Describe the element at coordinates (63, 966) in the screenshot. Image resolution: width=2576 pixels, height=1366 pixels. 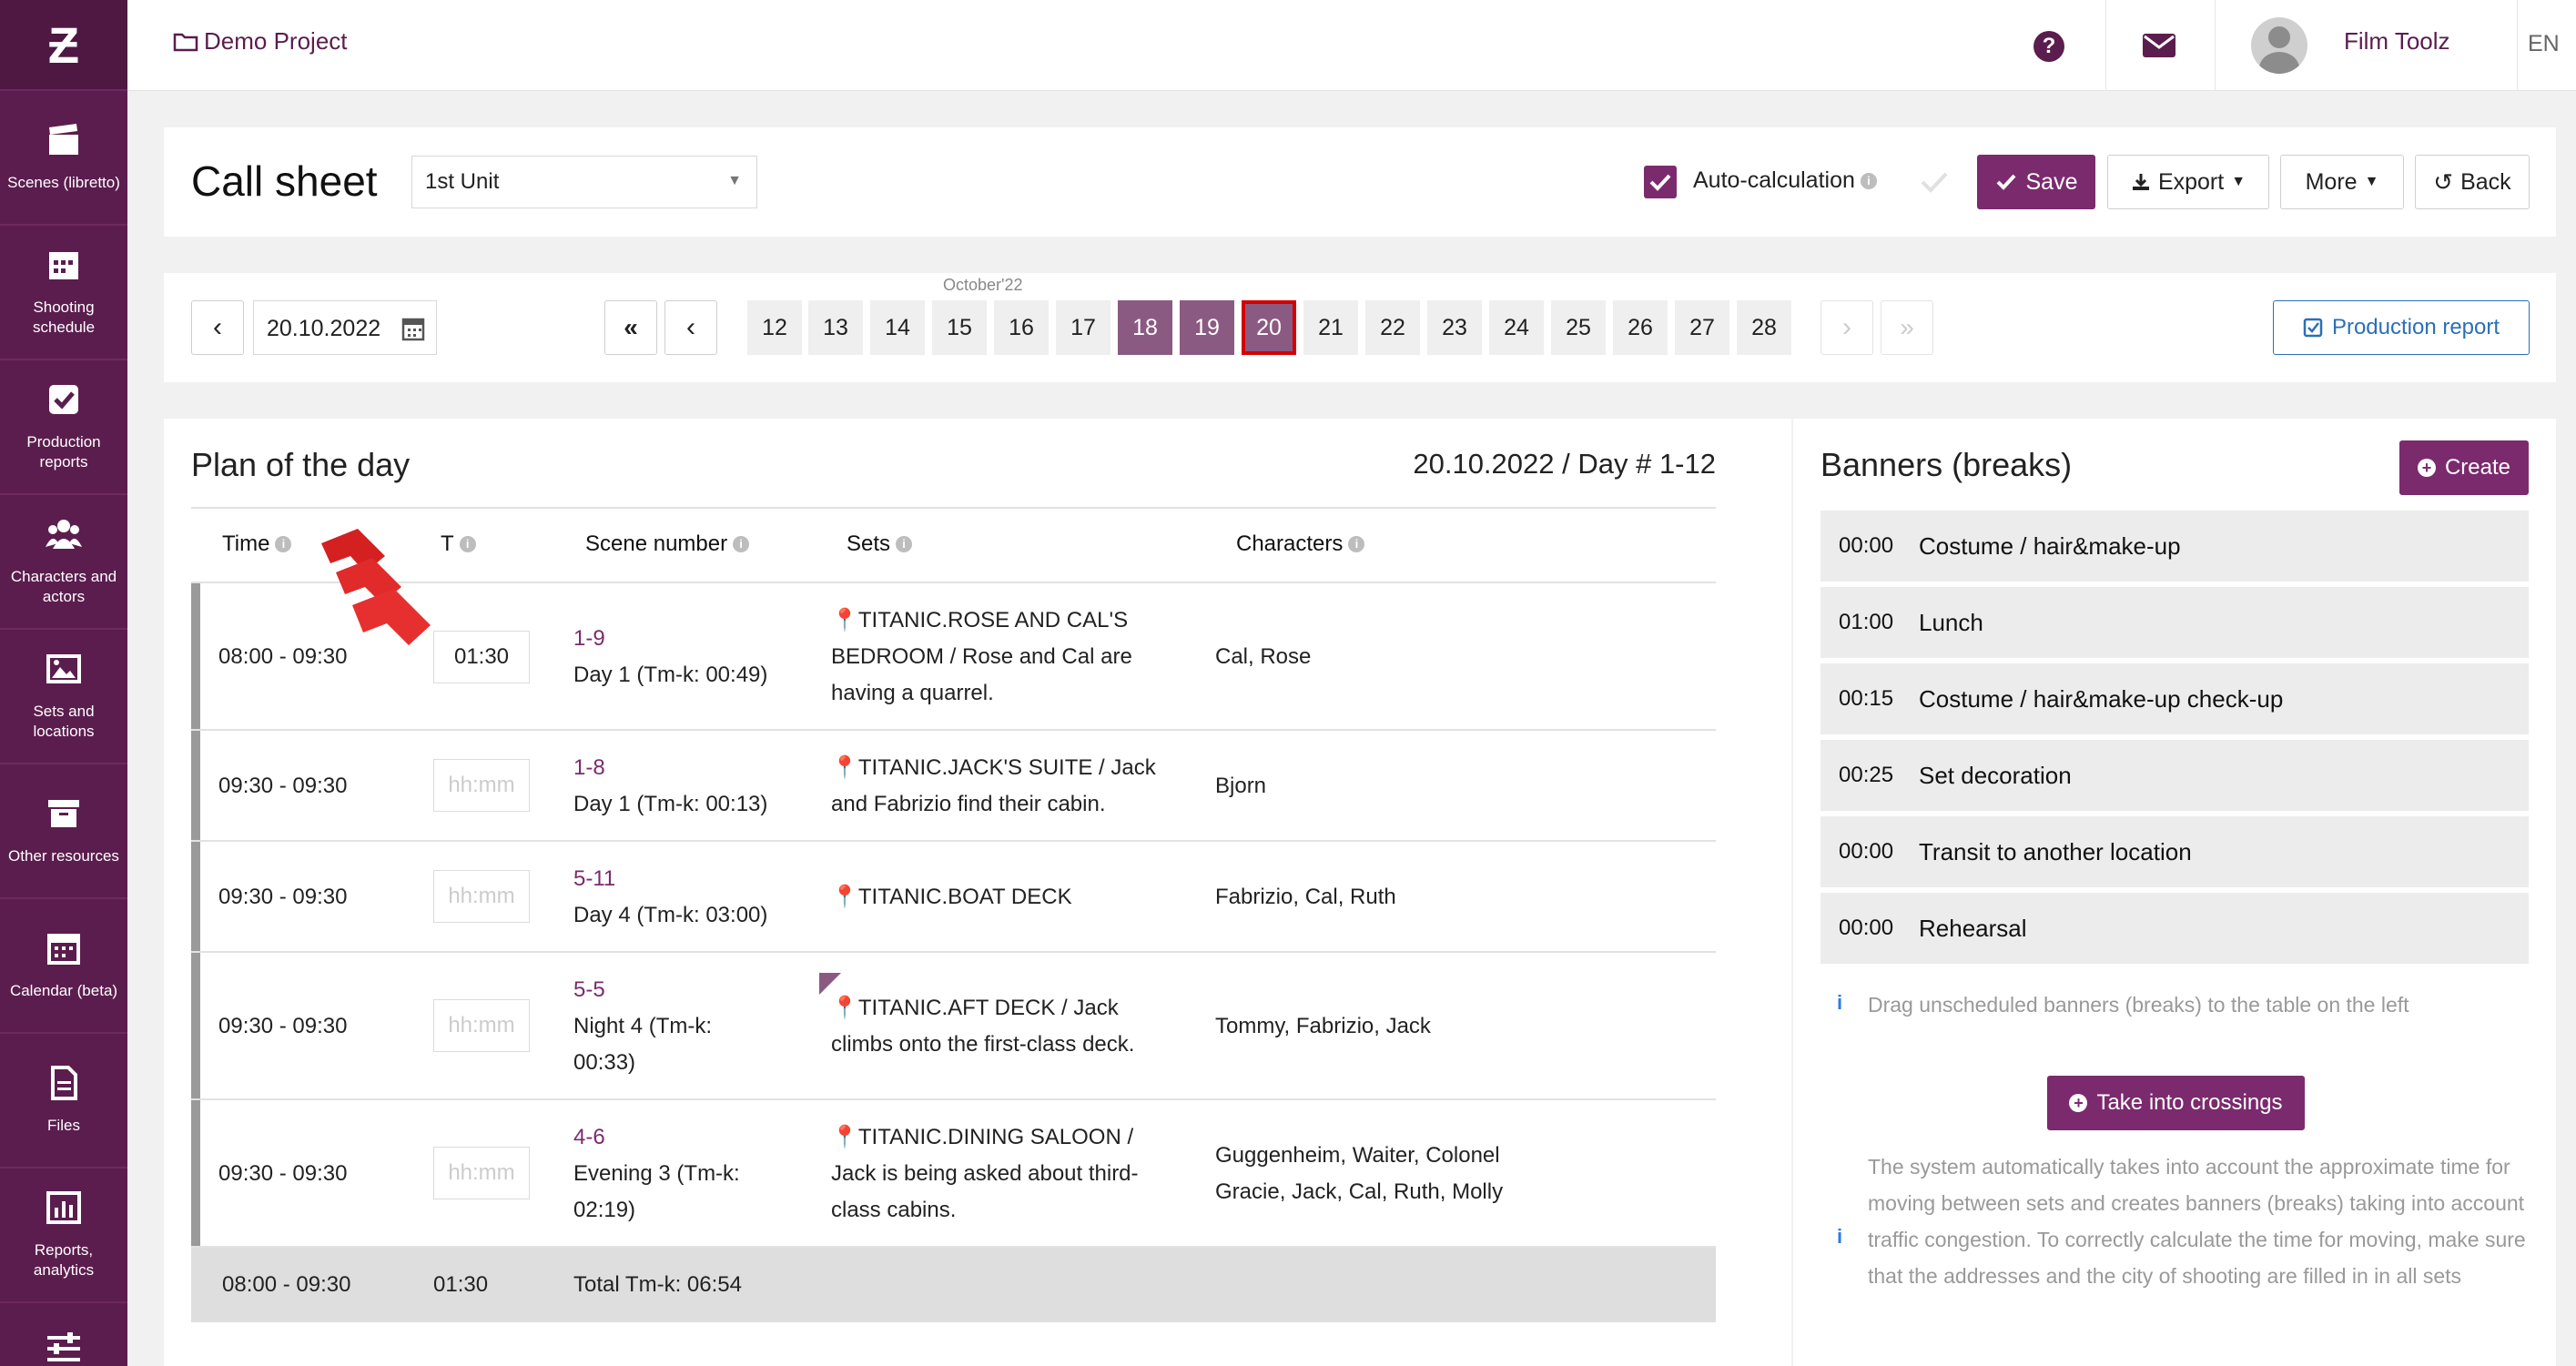
I see `sidebar-item-calendar: Calendar (beta)` at that location.